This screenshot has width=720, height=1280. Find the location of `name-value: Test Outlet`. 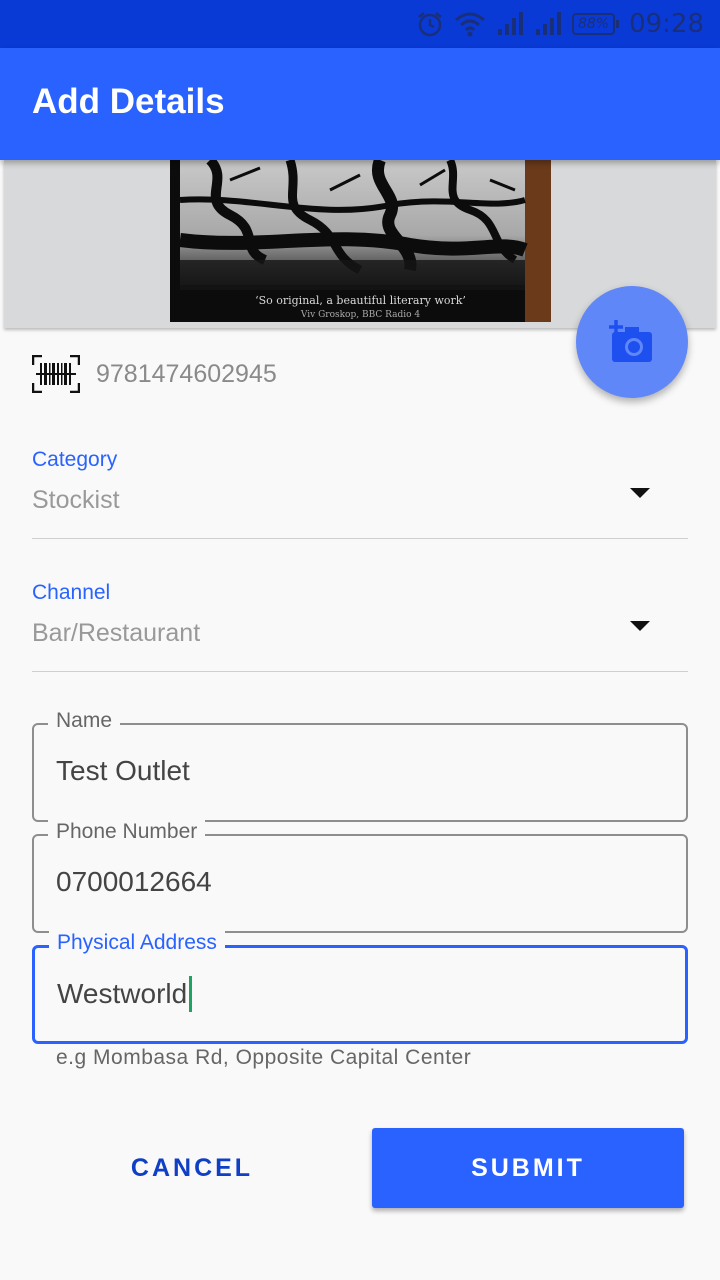

name-value: Test Outlet is located at coordinates (123, 770).